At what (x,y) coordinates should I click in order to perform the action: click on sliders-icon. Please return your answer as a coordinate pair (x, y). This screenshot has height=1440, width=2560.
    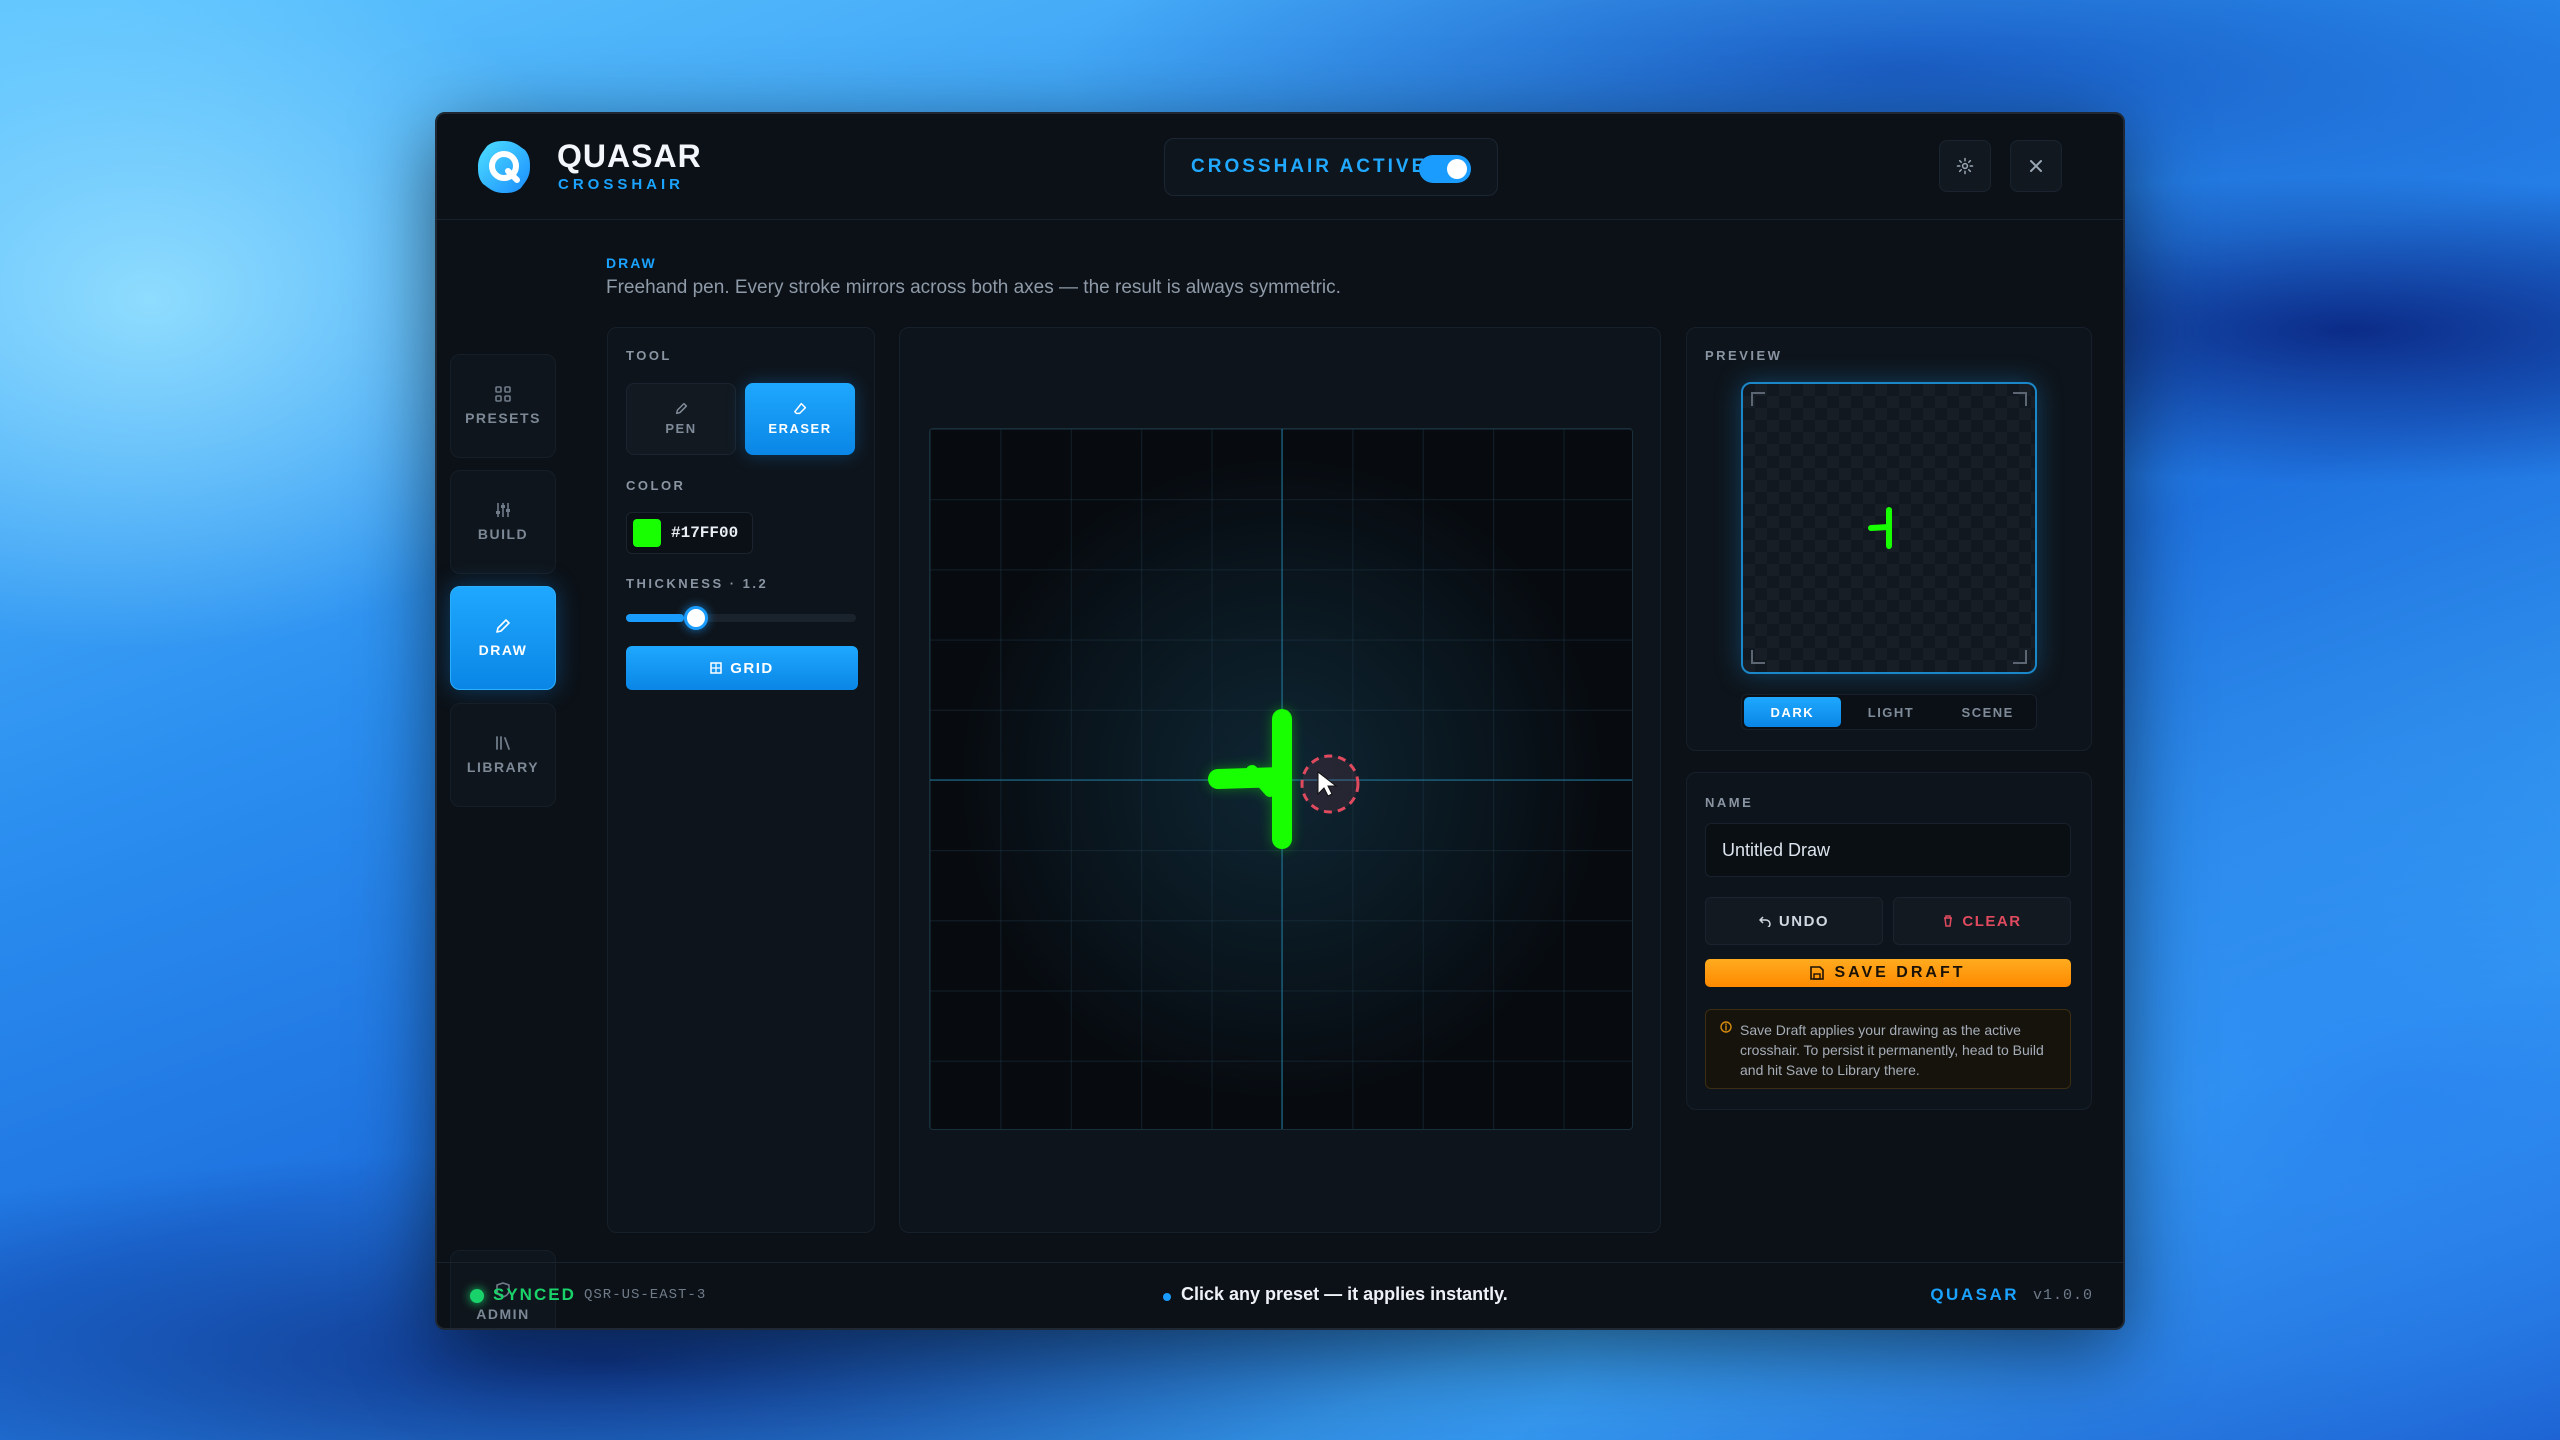
    Looking at the image, I should click on (503, 510).